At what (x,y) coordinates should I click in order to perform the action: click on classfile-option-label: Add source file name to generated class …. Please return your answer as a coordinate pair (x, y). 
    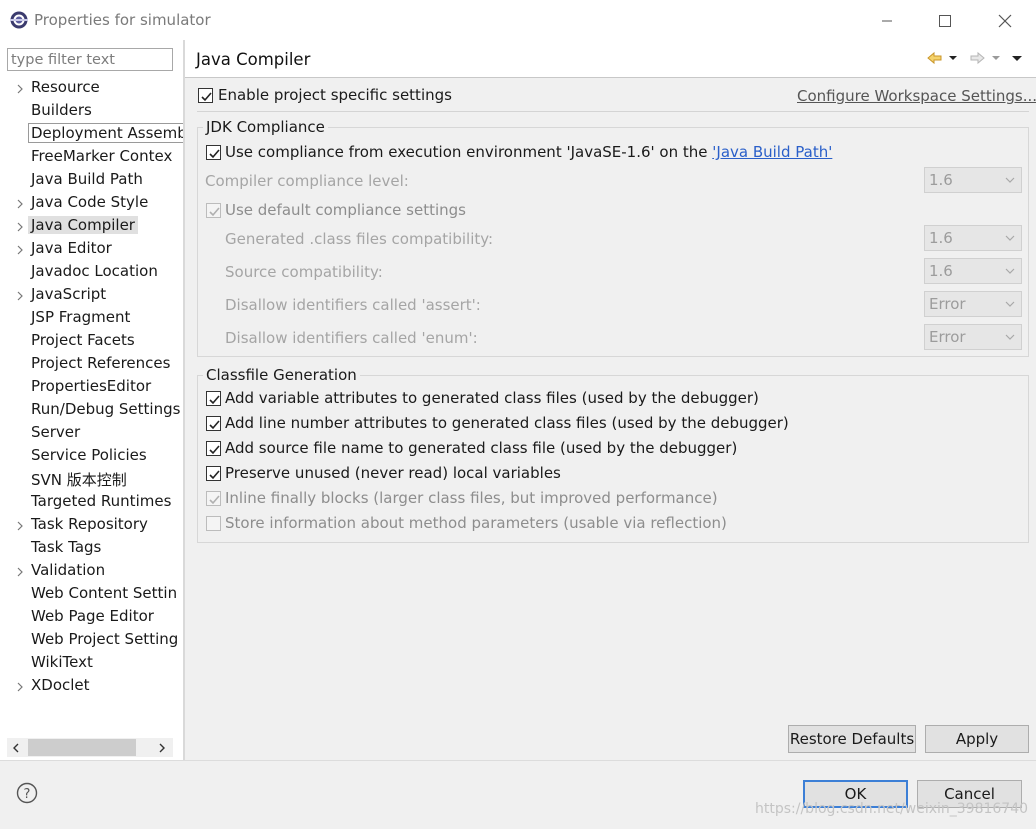
    Looking at the image, I should click on (481, 448).